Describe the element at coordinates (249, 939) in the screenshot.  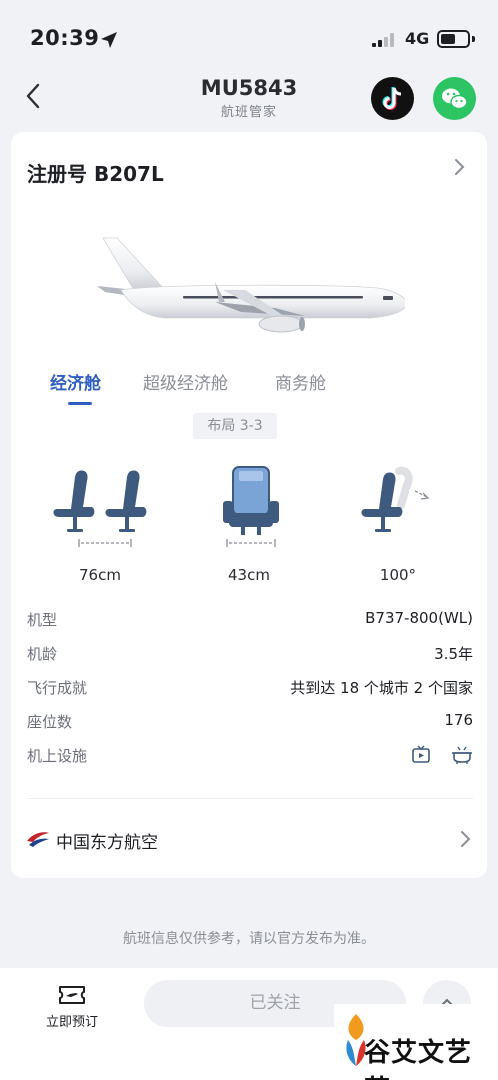
I see `disclaimer-text: 航班信息仅供参考，请以官方发布为准。` at that location.